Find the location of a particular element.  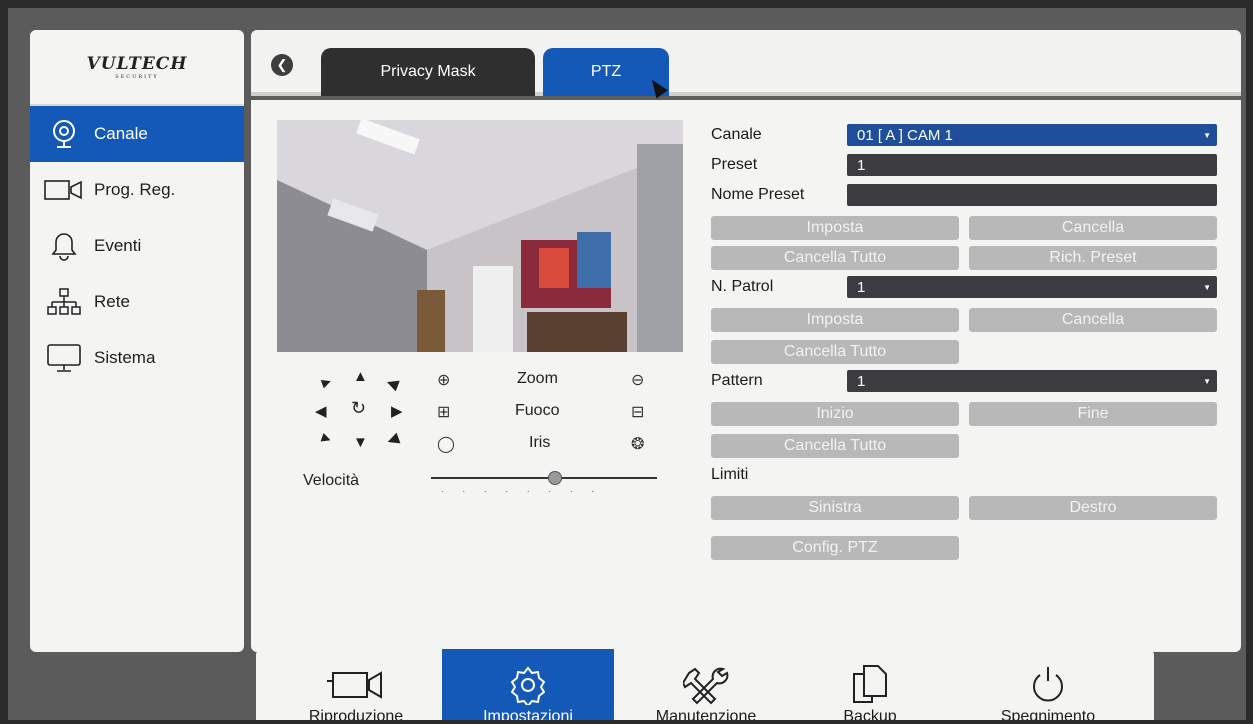

logo-brand: VULTECH is located at coordinates (137, 64).